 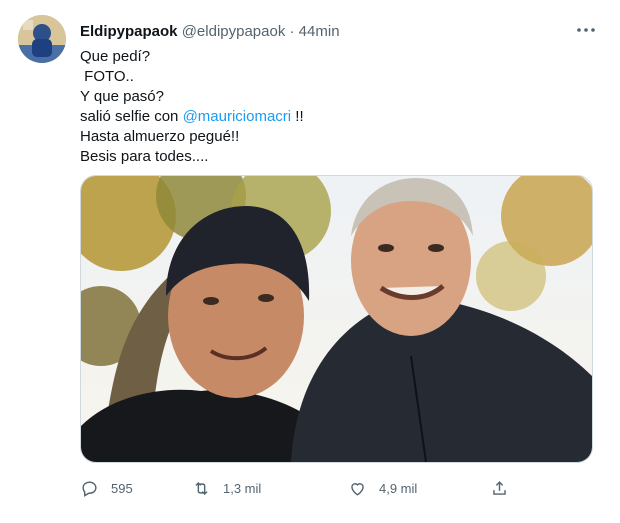 What do you see at coordinates (129, 31) in the screenshot?
I see `author-name: Eldipypapaok` at bounding box center [129, 31].